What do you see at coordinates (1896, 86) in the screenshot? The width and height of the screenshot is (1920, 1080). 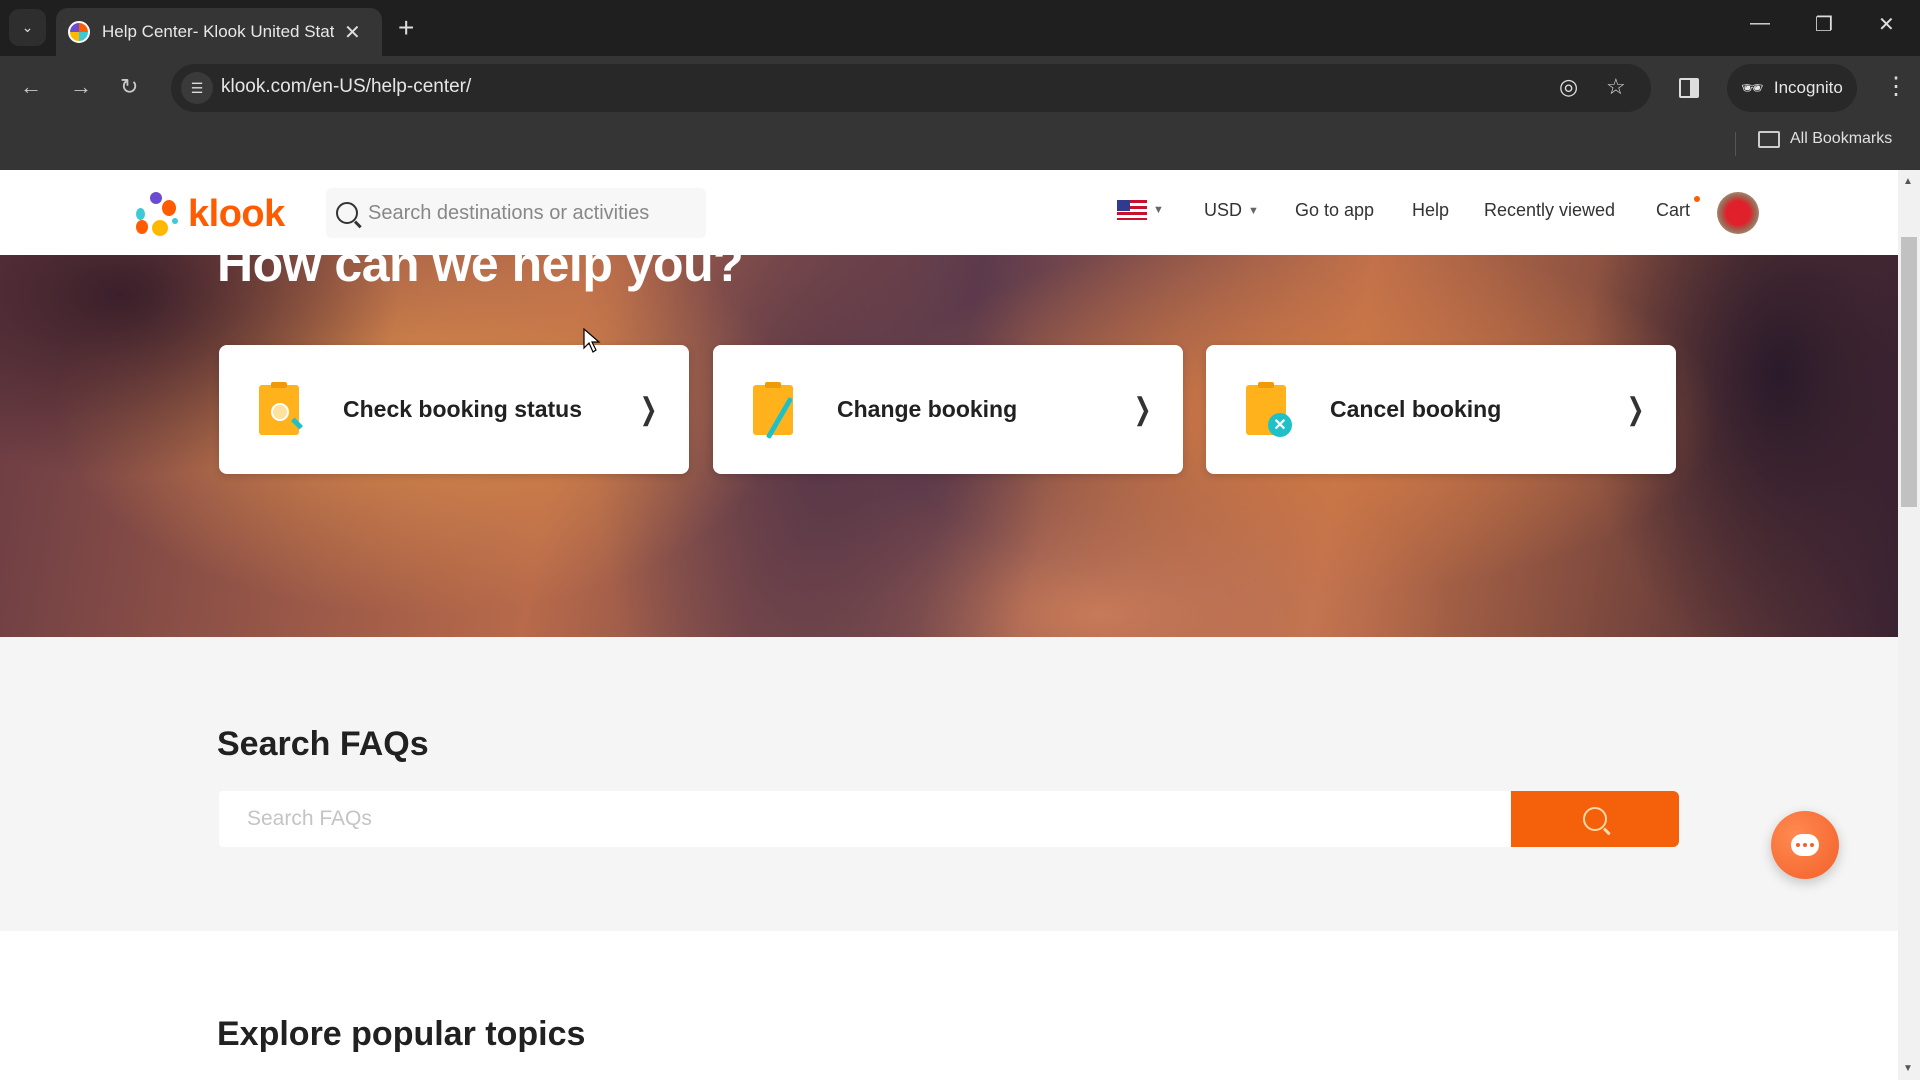 I see `browser-menu-icon: ⋮` at bounding box center [1896, 86].